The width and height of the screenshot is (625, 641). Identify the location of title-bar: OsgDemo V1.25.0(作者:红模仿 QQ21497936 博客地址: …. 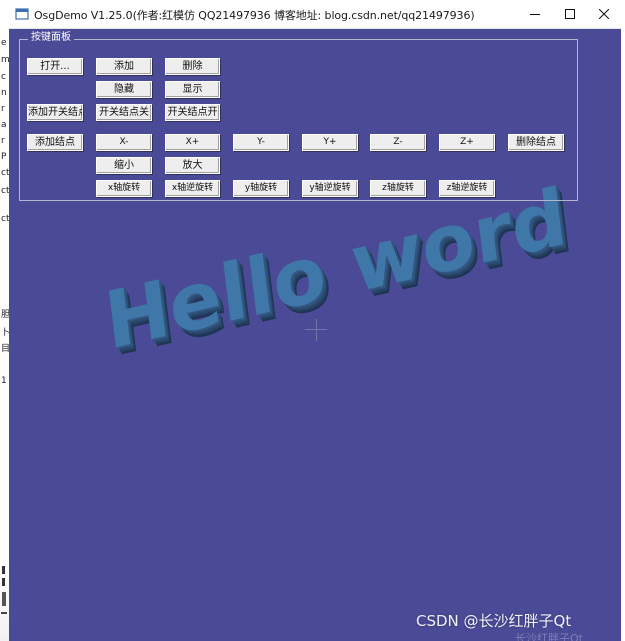
(315, 14).